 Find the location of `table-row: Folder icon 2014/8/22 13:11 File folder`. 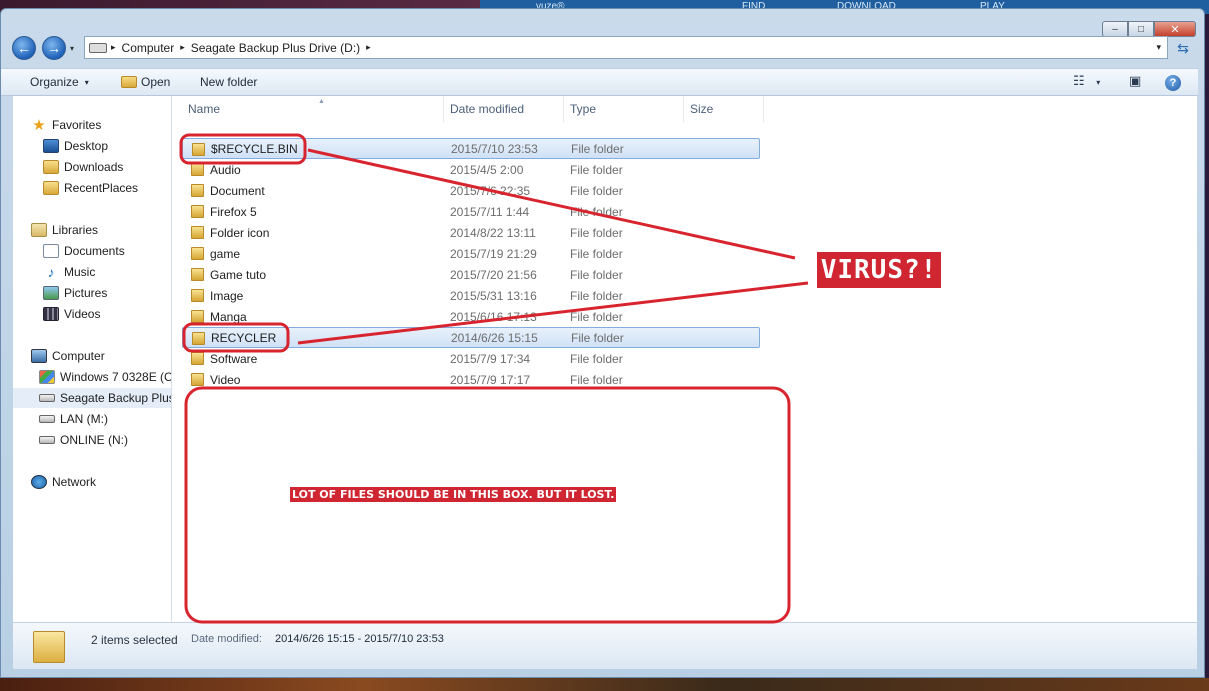

table-row: Folder icon 2014/8/22 13:11 File folder is located at coordinates (471, 232).